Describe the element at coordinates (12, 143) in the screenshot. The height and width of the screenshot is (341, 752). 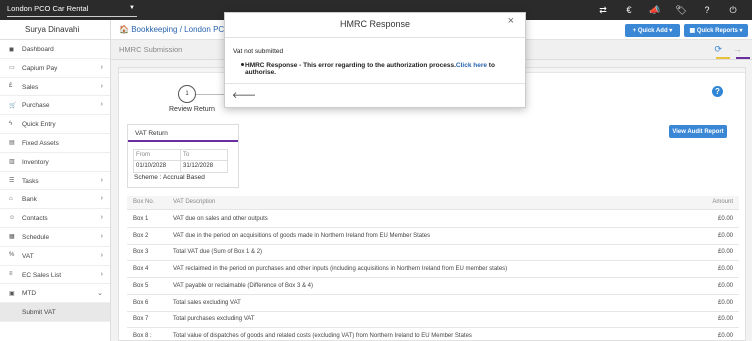
I see `assets-icon: ▤` at that location.